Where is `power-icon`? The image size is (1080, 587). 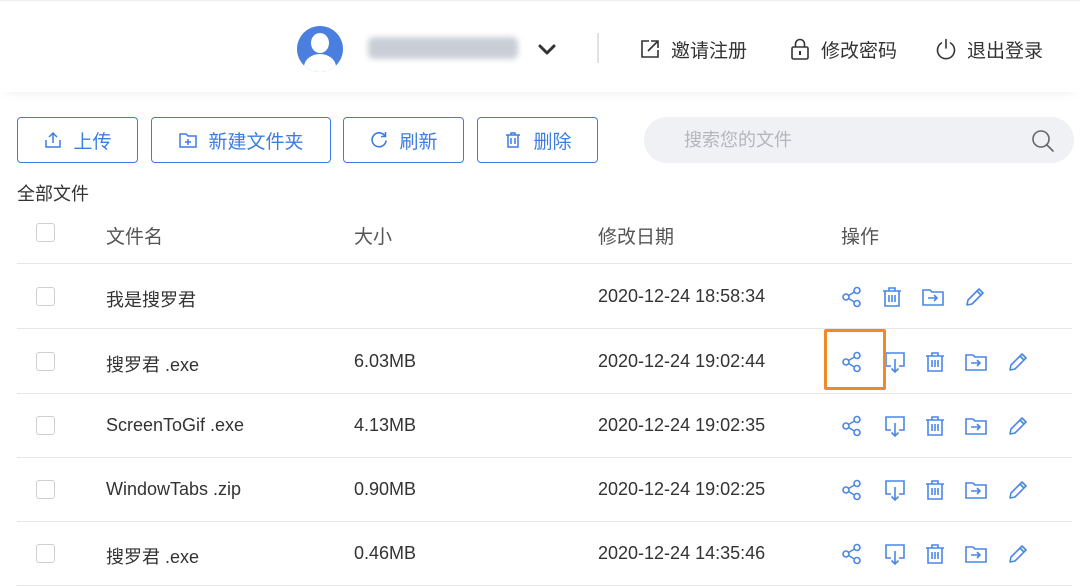
power-icon is located at coordinates (946, 49).